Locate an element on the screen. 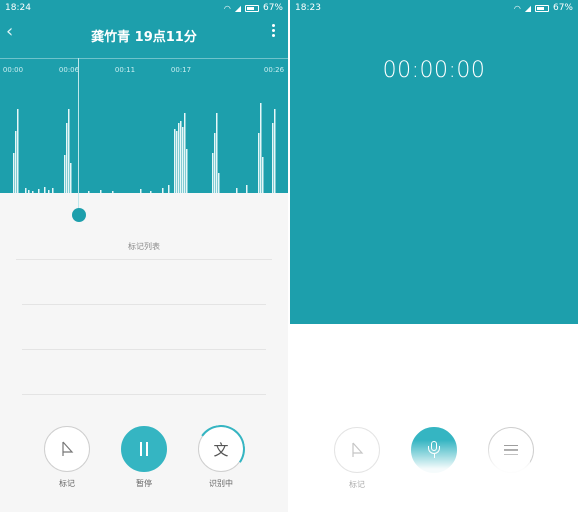  fade-overlay is located at coordinates (465, 476).